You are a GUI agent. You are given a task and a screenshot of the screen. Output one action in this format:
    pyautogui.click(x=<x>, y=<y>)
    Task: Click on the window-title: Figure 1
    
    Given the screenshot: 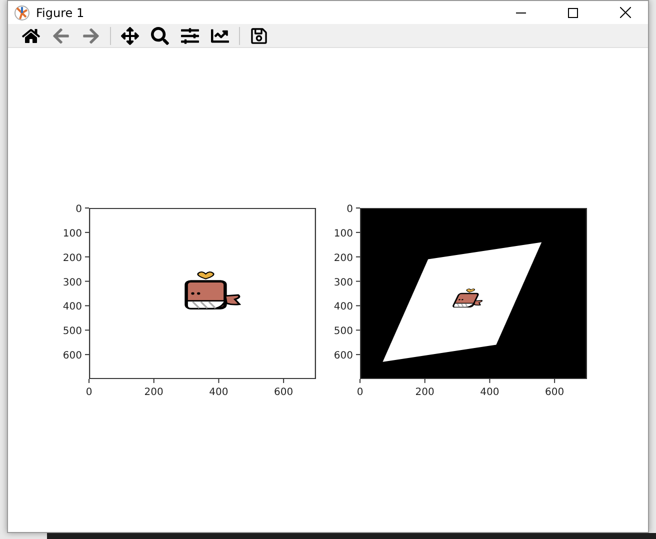 What is the action you would take?
    pyautogui.click(x=61, y=13)
    